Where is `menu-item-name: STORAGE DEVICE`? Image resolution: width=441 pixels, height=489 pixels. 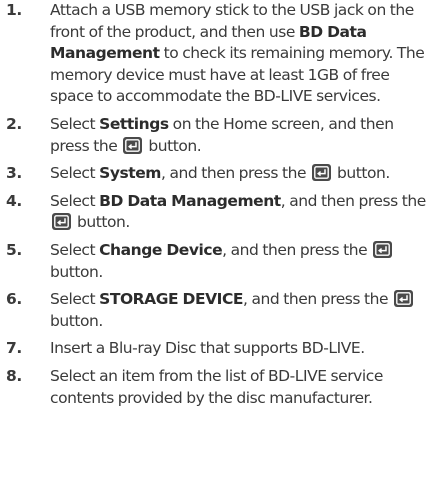
menu-item-name: STORAGE DEVICE is located at coordinates (171, 299).